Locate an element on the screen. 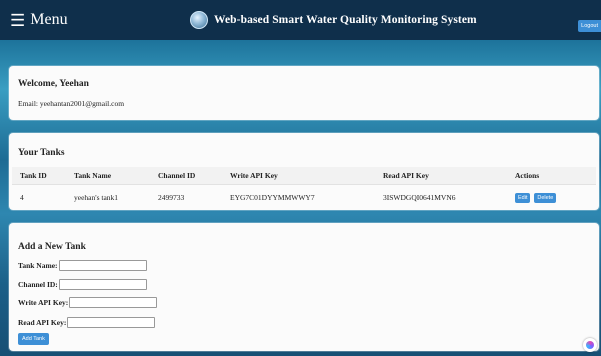 This screenshot has height=356, width=601. tank-name-row: Tank Name: is located at coordinates (82, 265).